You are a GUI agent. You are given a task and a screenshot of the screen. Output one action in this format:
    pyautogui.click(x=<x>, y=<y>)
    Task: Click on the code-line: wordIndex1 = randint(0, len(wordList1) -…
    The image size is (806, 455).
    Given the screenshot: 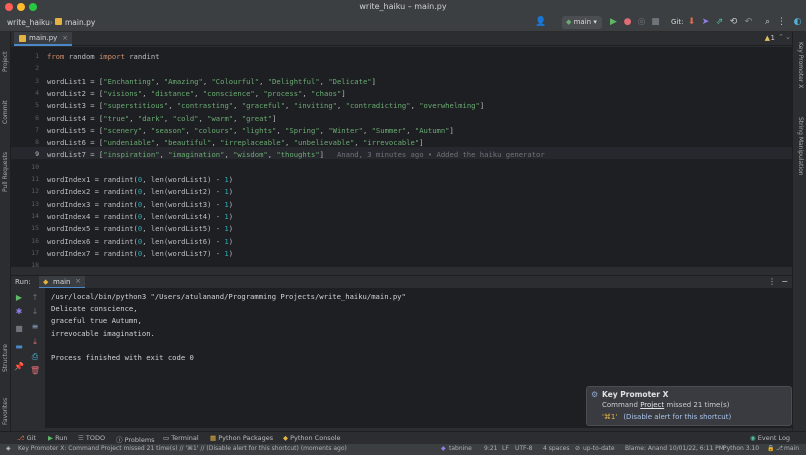 What is the action you would take?
    pyautogui.click(x=140, y=180)
    